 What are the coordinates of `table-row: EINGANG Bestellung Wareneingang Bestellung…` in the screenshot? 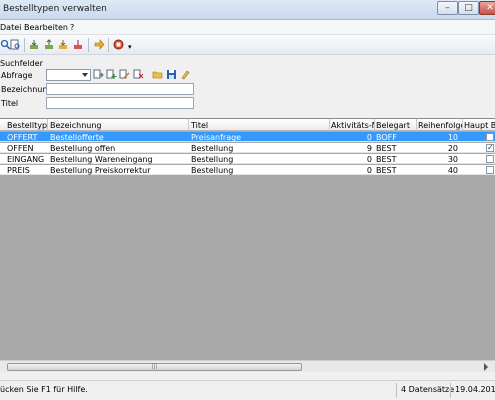 It's located at (247, 159).